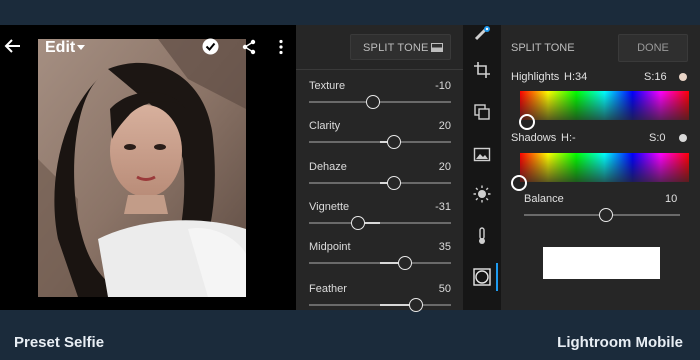 The height and width of the screenshot is (360, 700). What do you see at coordinates (325, 126) in the screenshot?
I see `slider-label: Clarity` at bounding box center [325, 126].